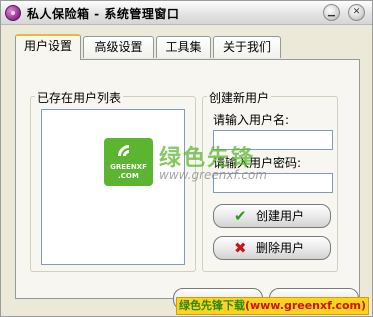 The height and width of the screenshot is (317, 373). Describe the element at coordinates (79, 97) in the screenshot. I see `existing-users-legend: 已存在用户列表` at that location.